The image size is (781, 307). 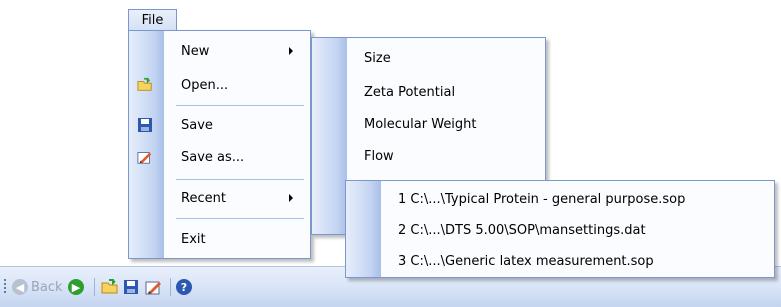 I want to click on forward-arrow-icon: ▶, so click(x=76, y=287).